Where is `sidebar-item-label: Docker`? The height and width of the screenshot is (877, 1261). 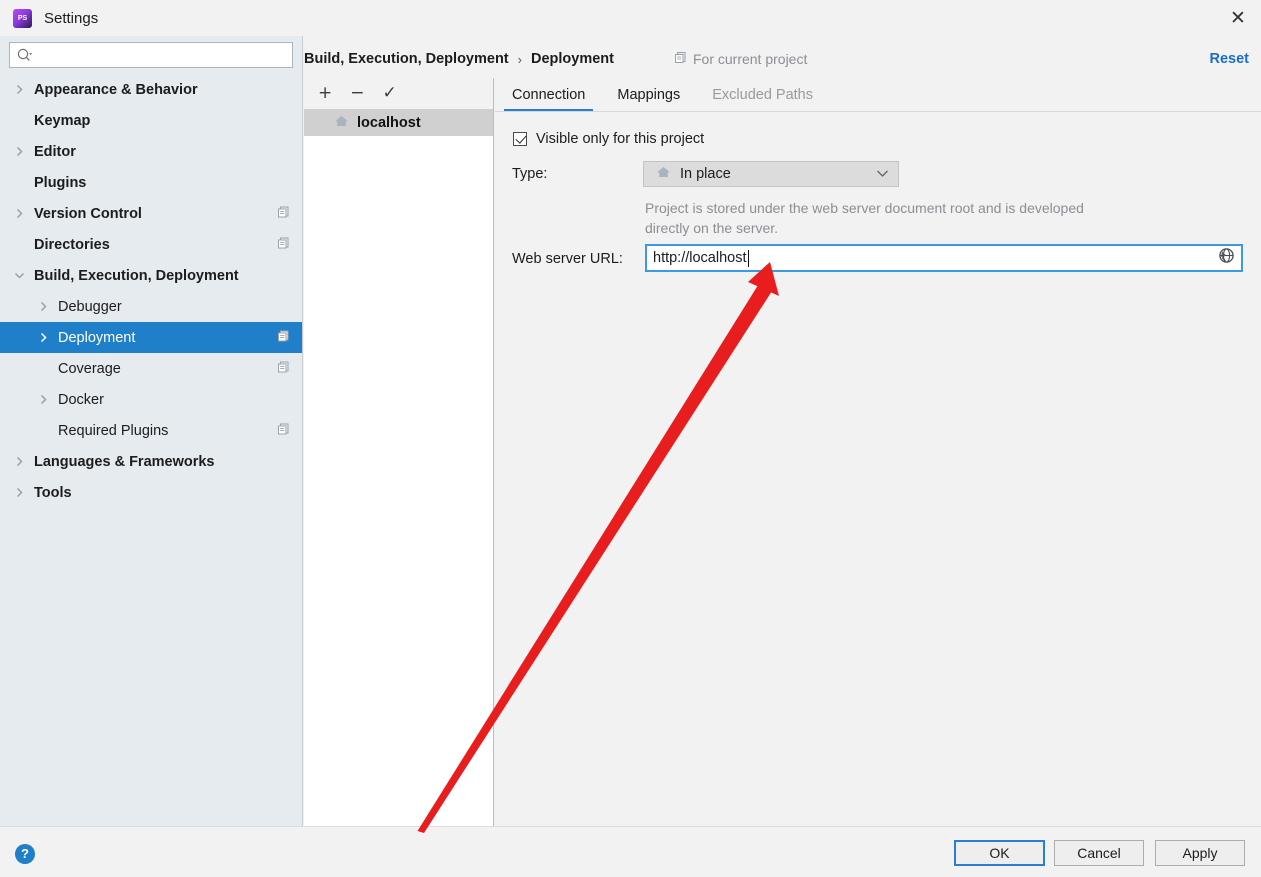 sidebar-item-label: Docker is located at coordinates (81, 399).